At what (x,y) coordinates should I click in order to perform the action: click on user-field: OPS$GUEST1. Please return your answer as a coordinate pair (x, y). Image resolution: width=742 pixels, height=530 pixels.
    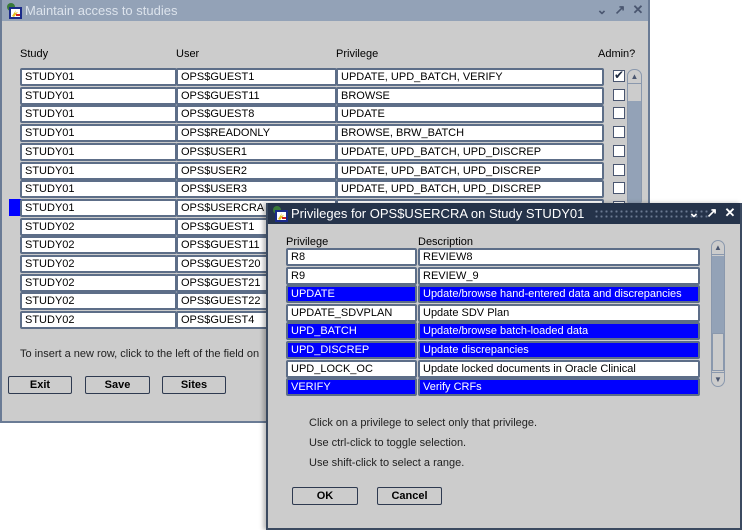
    Looking at the image, I should click on (256, 77).